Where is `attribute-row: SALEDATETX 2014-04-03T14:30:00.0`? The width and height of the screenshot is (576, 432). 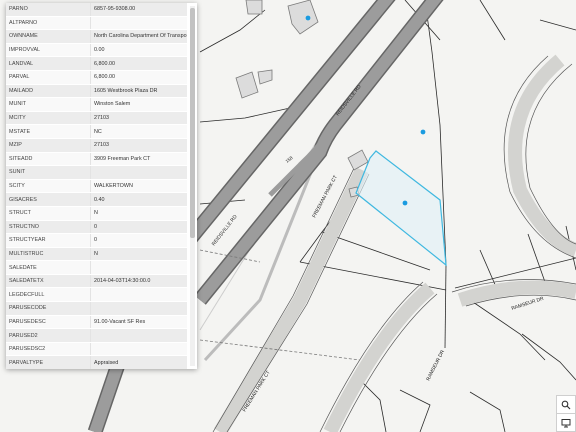 attribute-row: SALEDATETX 2014-04-03T14:30:00.0 is located at coordinates (96, 281).